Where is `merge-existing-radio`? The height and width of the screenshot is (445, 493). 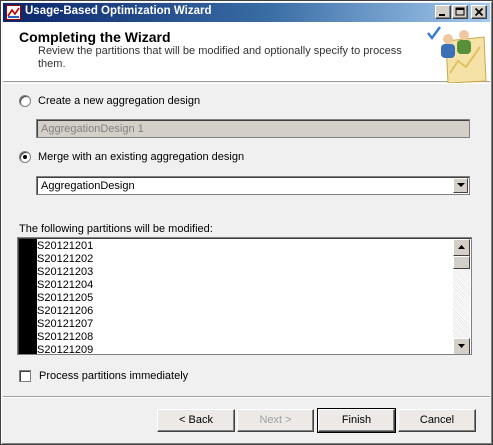
merge-existing-radio is located at coordinates (25, 157).